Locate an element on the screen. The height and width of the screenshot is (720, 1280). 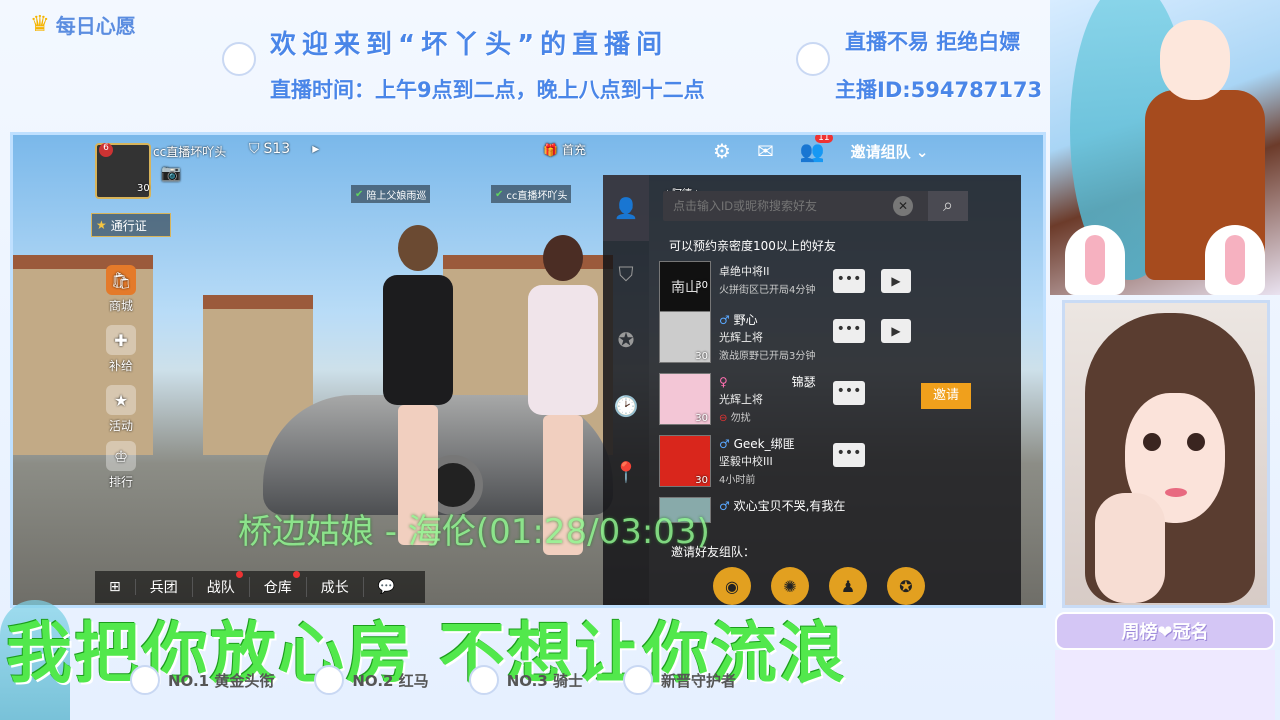
clear-icon: ✕ is located at coordinates (903, 206).